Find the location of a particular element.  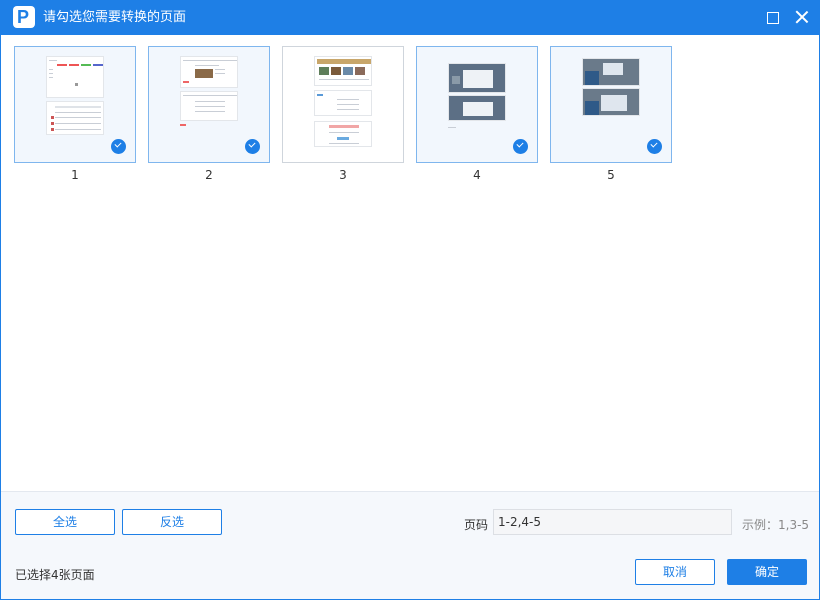

invert-selection-button: 反选 is located at coordinates (172, 522).